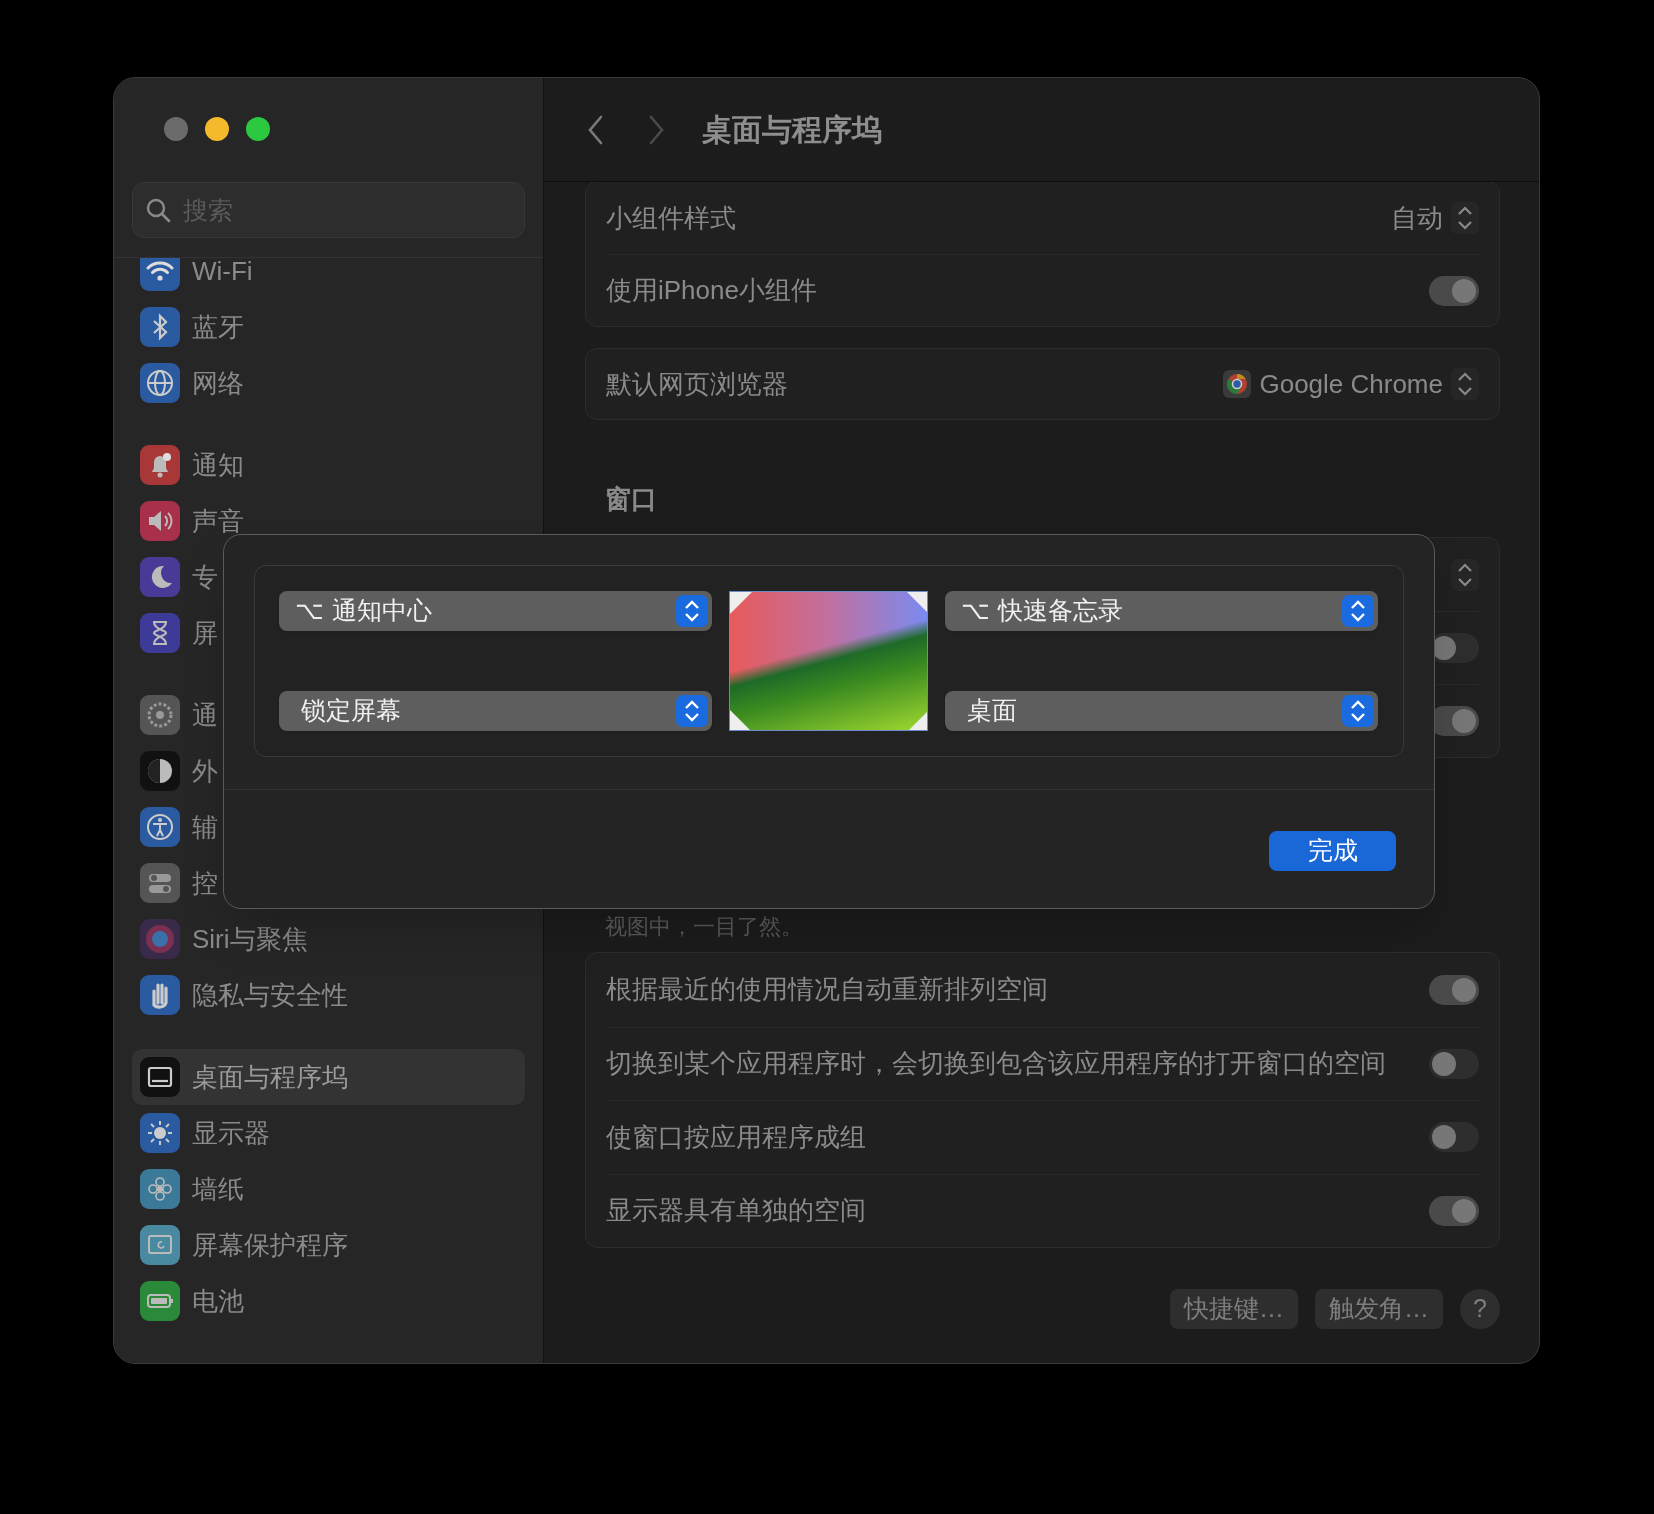 The image size is (1654, 1514). Describe the element at coordinates (827, 990) in the screenshot. I see `setting-label: 根据最近的使用情况自动重新排列空间` at that location.